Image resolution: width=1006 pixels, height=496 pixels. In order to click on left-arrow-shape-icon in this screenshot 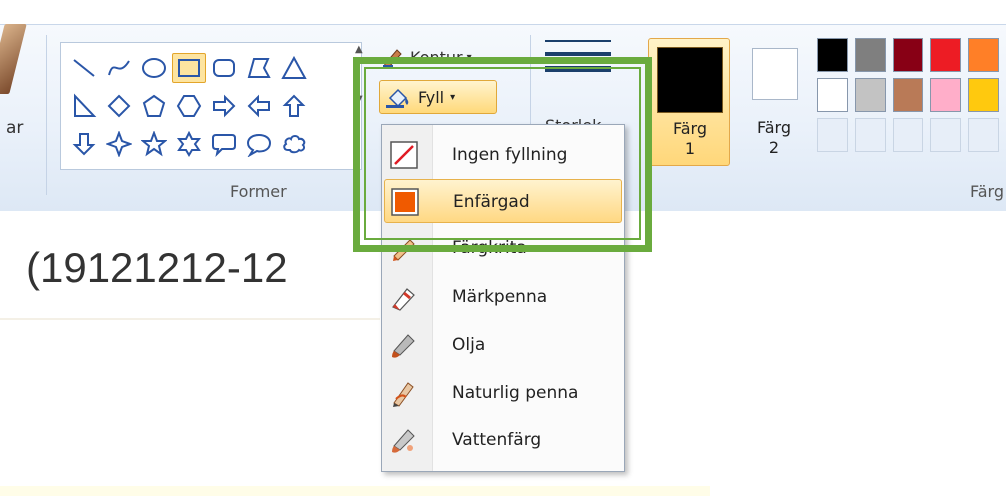, I will do `click(259, 106)`.